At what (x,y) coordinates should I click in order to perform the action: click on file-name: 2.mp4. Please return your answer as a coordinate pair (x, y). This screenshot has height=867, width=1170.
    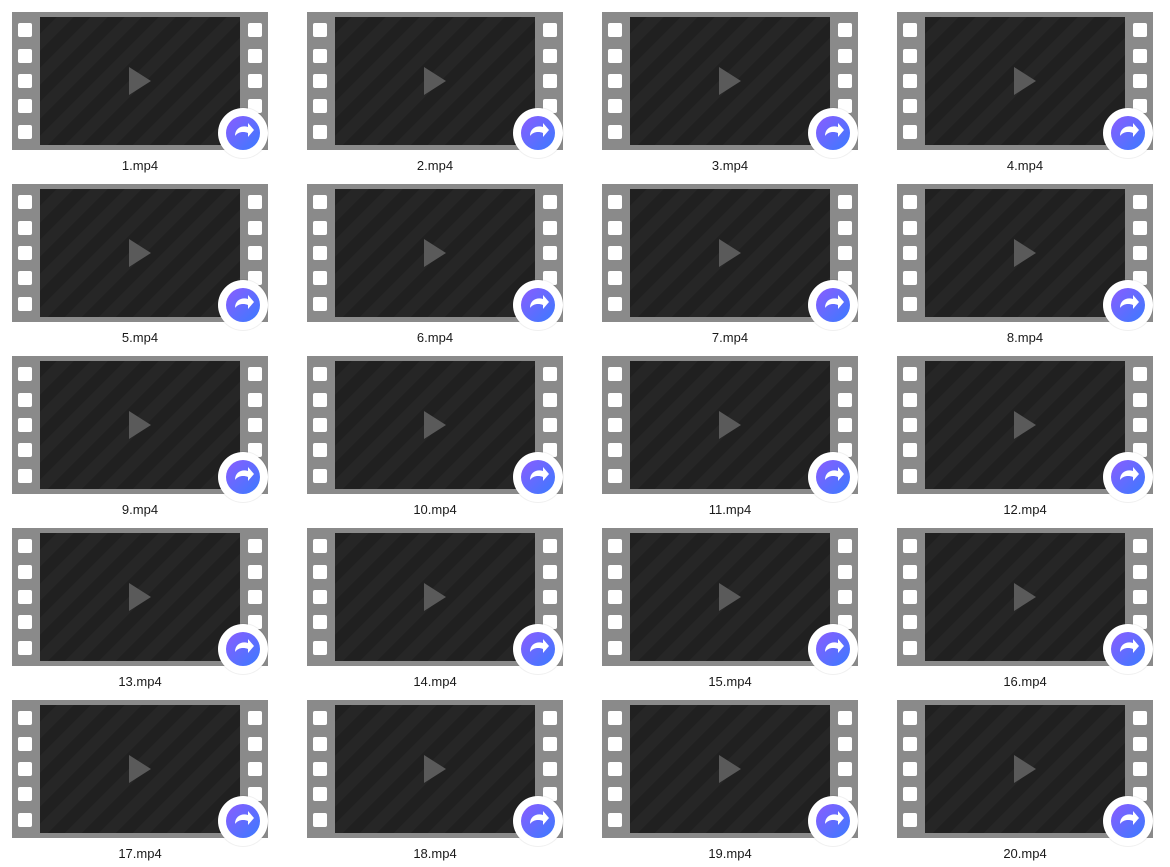
    Looking at the image, I should click on (435, 166).